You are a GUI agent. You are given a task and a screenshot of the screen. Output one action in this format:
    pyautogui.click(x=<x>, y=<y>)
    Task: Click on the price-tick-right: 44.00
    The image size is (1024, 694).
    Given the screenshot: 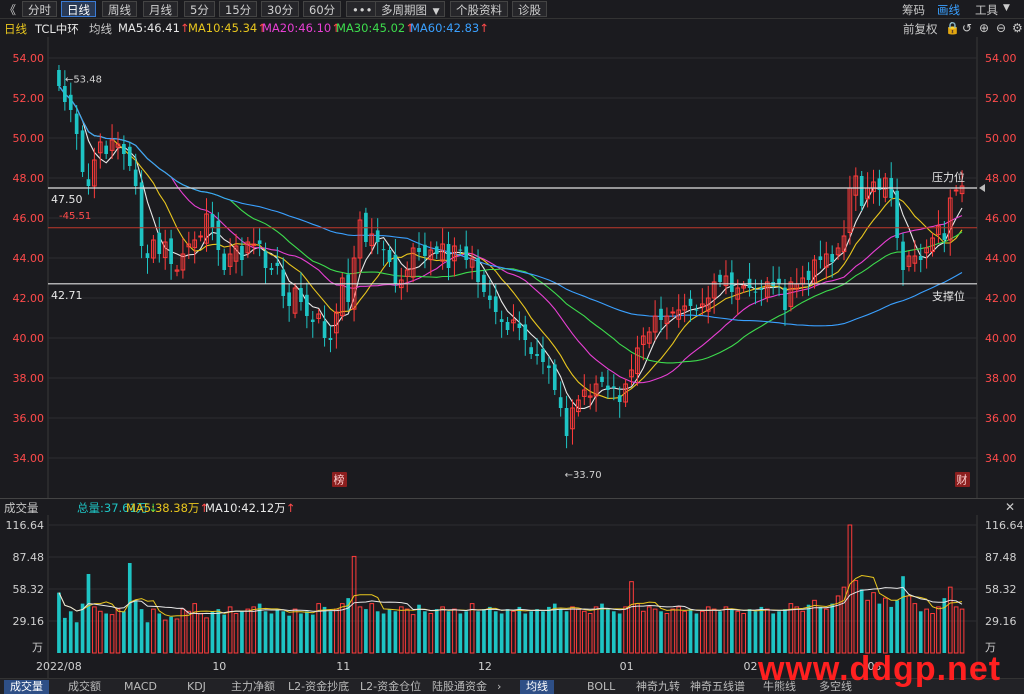 What is the action you would take?
    pyautogui.click(x=1001, y=258)
    